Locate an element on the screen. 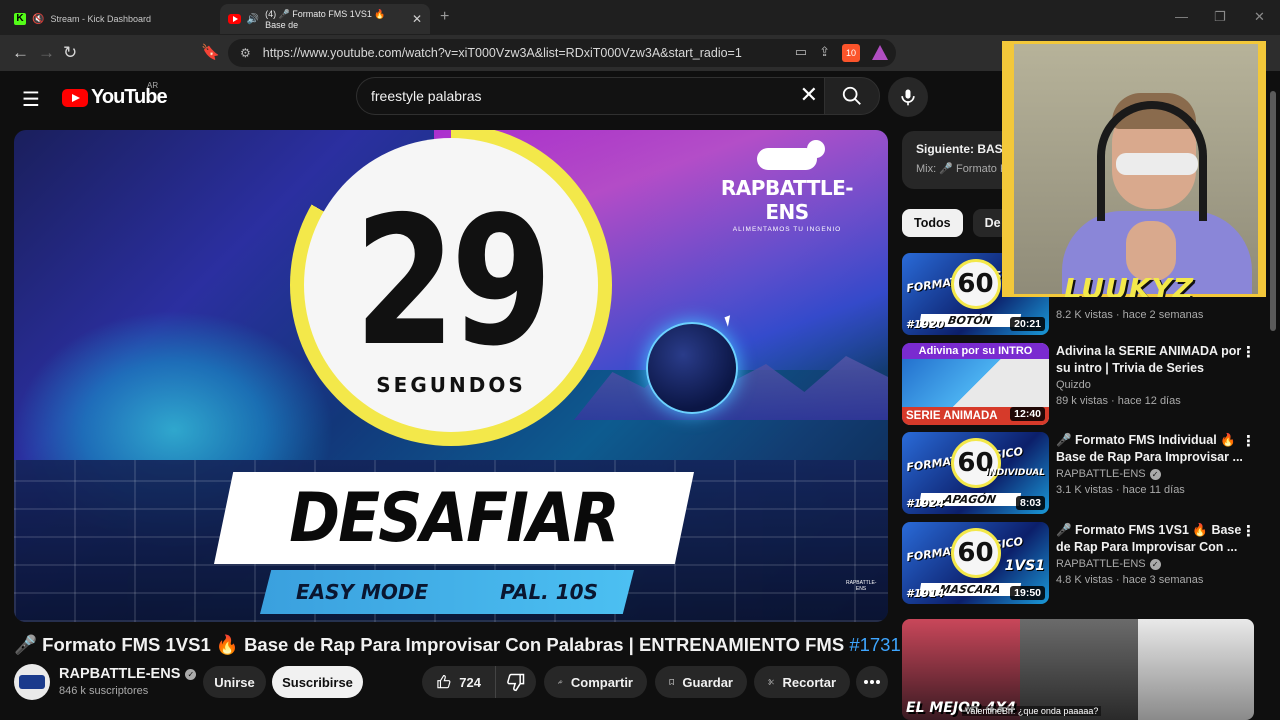 The height and width of the screenshot is (720, 1280). chip-all: Todos is located at coordinates (932, 223).